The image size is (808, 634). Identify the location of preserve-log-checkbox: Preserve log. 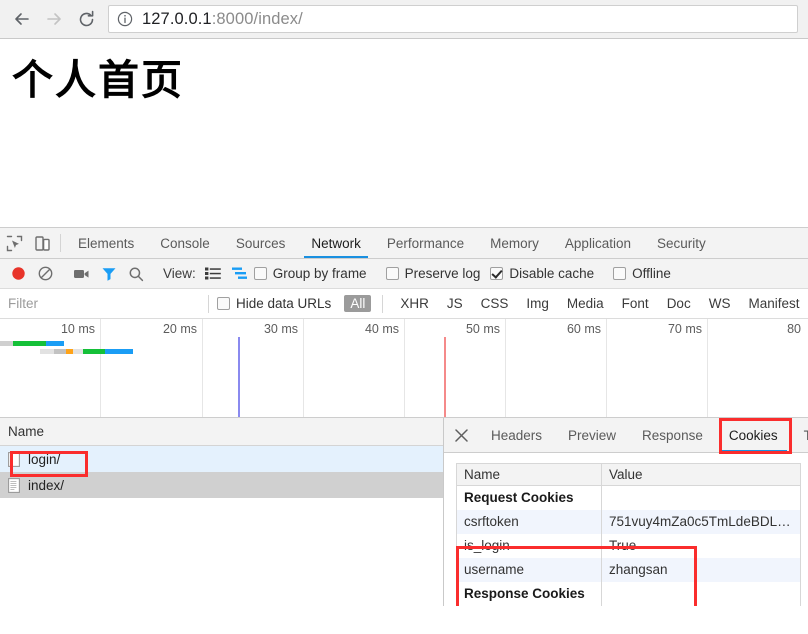
(433, 273).